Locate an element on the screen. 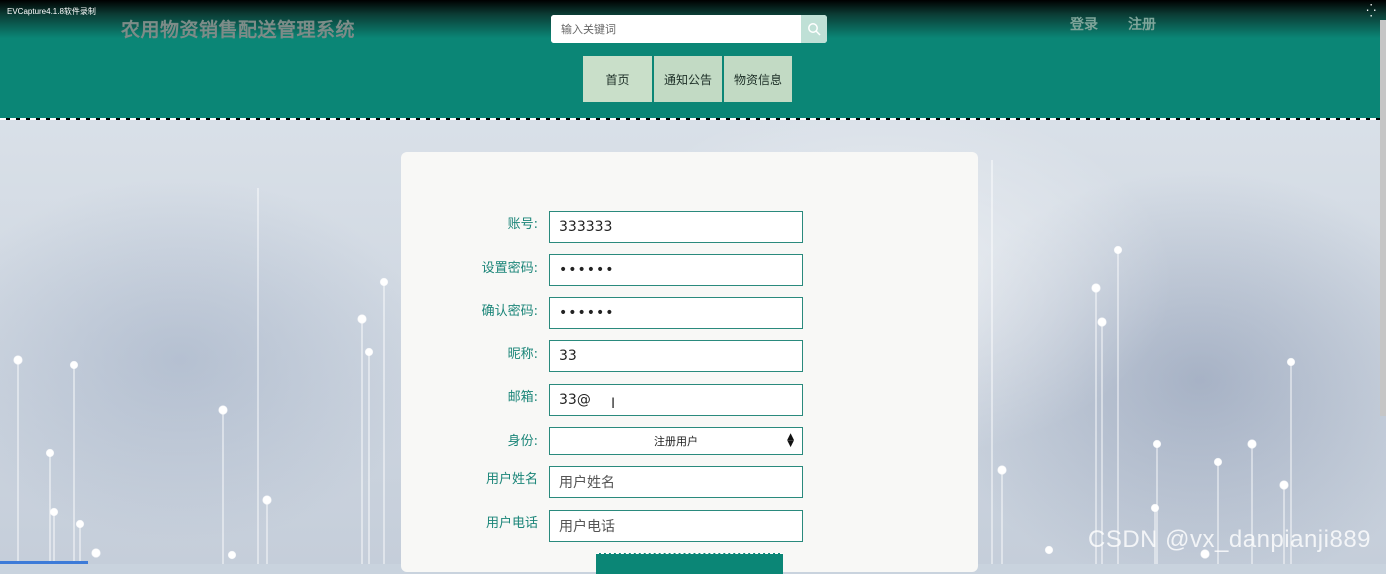 The image size is (1386, 574). role-select: 注册用户 ▲ ▼ is located at coordinates (676, 441).